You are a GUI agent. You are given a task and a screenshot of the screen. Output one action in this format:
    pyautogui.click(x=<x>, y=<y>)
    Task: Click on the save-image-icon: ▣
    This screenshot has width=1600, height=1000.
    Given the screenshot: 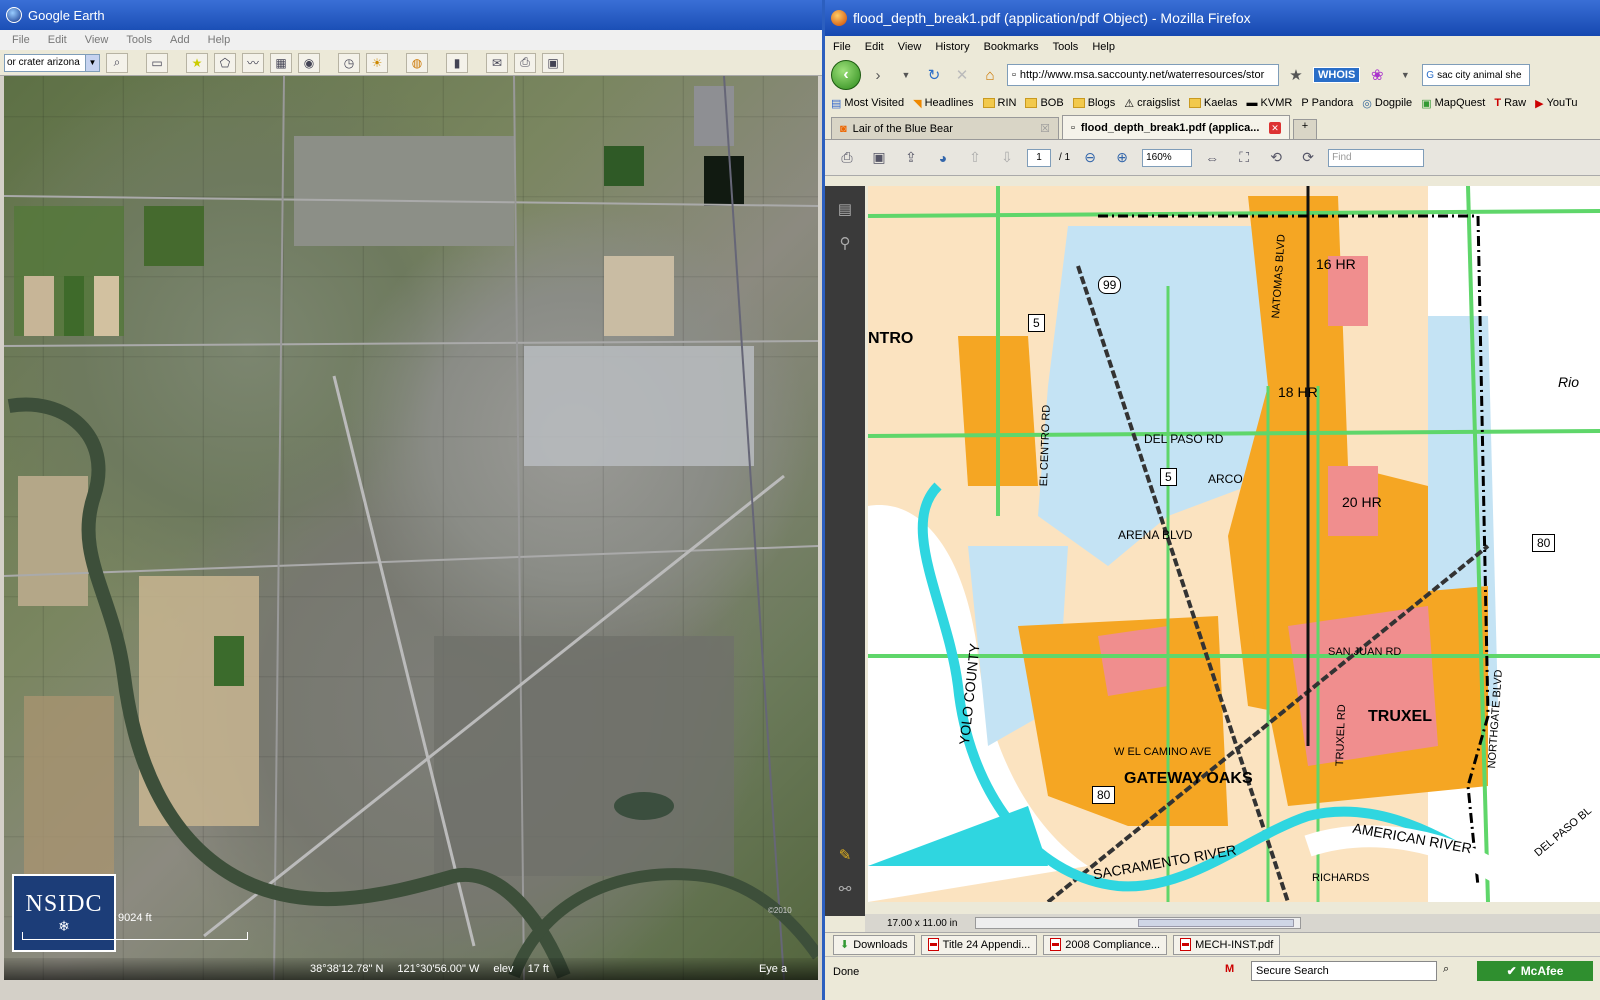 What is the action you would take?
    pyautogui.click(x=553, y=62)
    